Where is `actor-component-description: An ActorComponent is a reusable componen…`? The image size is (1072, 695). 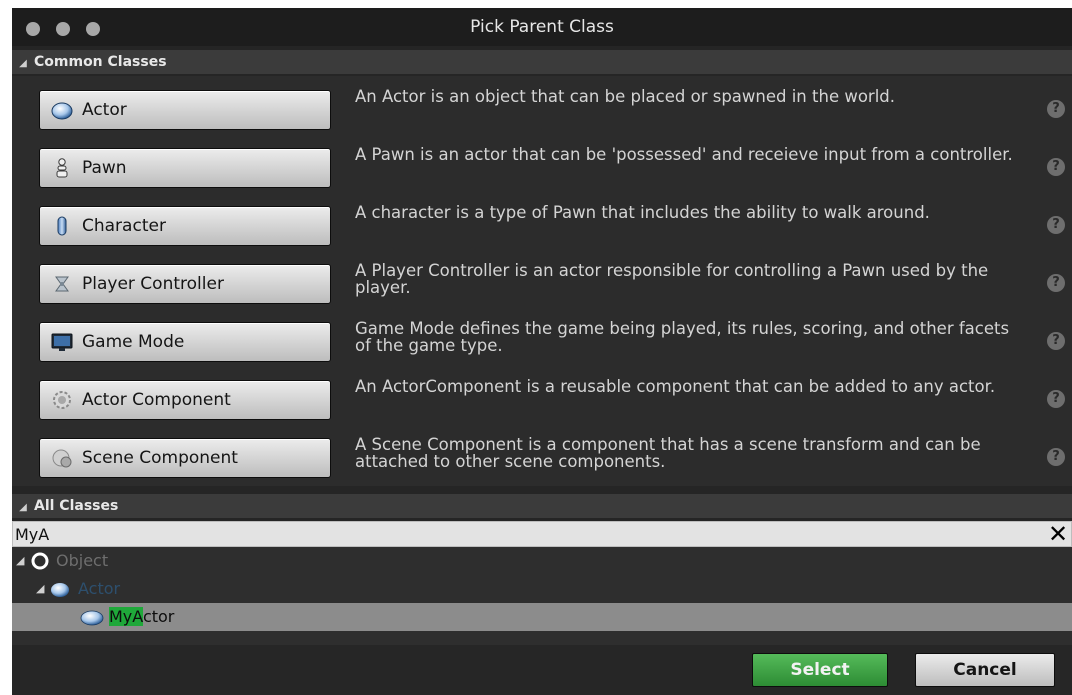 actor-component-description: An ActorComponent is a reusable componen… is located at coordinates (675, 386).